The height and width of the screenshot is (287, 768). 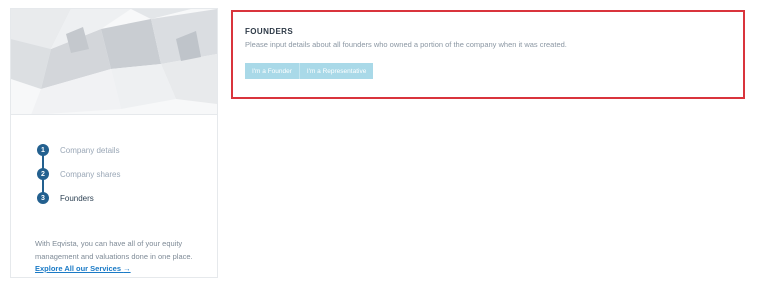 I want to click on geometric-pattern-image, so click(x=114, y=61).